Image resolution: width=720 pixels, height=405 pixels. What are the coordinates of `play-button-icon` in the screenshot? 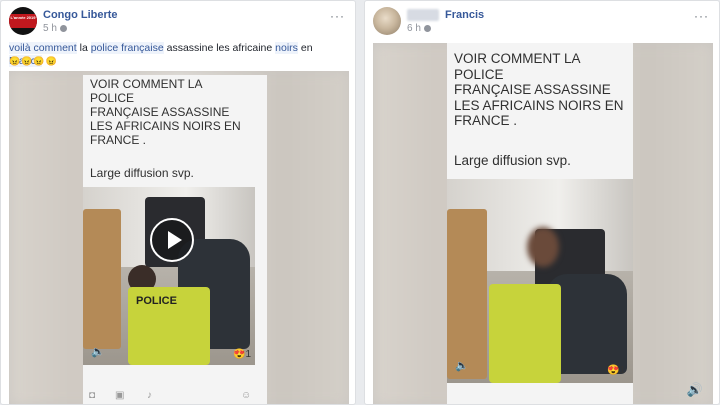 It's located at (172, 240).